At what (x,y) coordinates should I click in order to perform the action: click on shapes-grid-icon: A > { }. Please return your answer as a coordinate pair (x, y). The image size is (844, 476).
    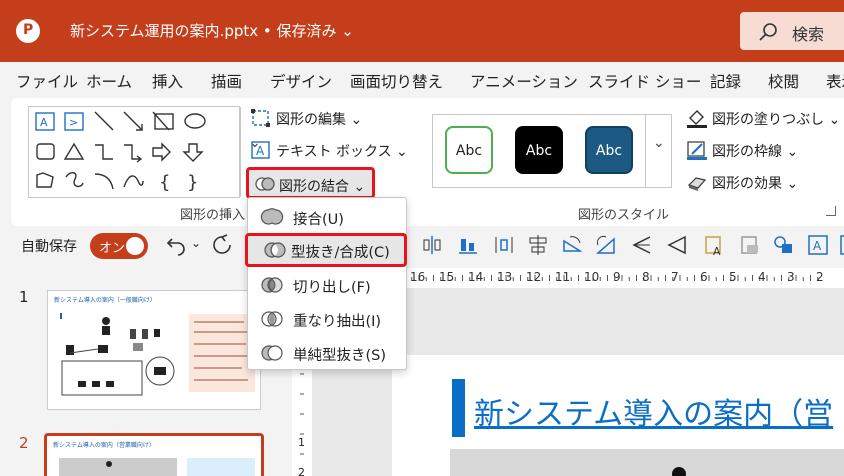
    Looking at the image, I should click on (134, 152).